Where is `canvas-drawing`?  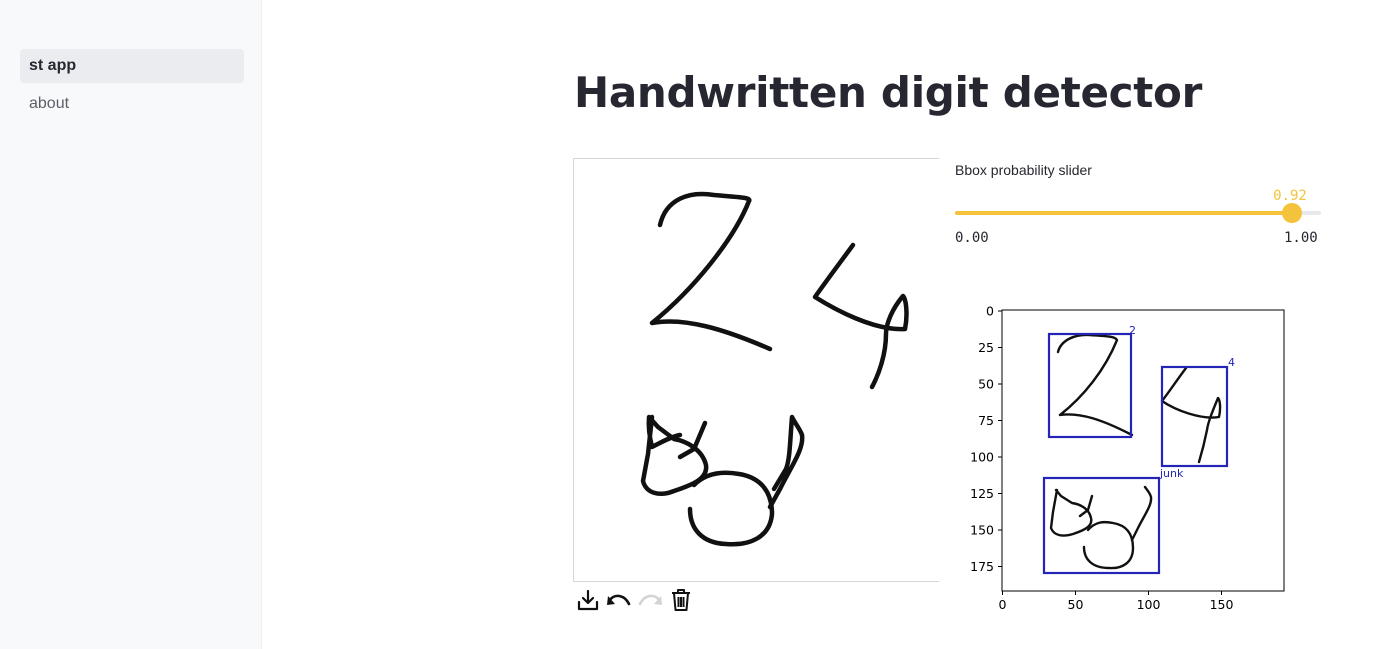
canvas-drawing is located at coordinates (774, 369).